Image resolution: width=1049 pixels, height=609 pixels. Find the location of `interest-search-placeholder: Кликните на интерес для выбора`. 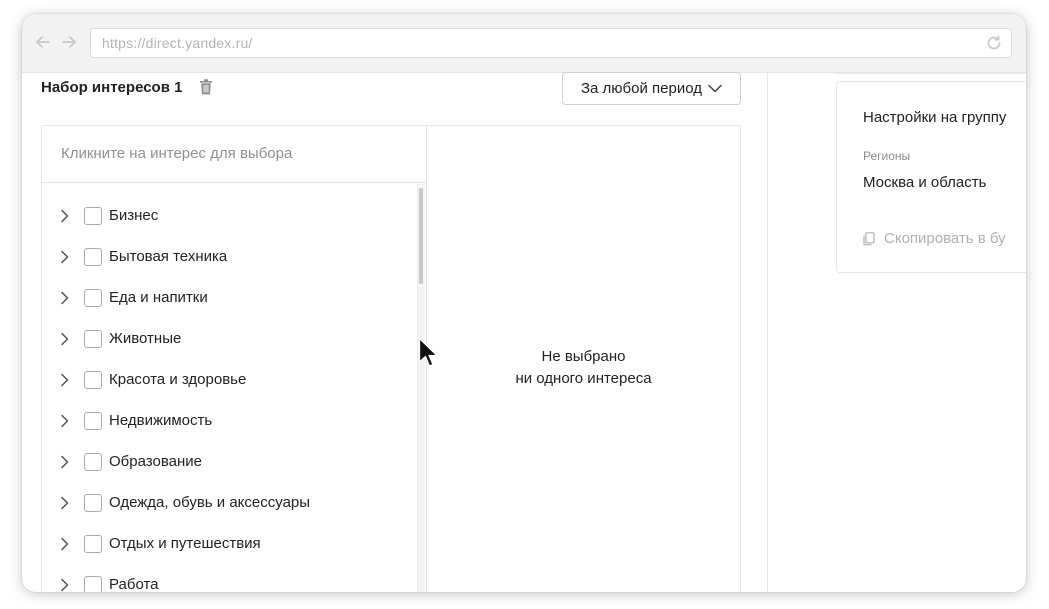

interest-search-placeholder: Кликните на интерес для выбора is located at coordinates (177, 153).